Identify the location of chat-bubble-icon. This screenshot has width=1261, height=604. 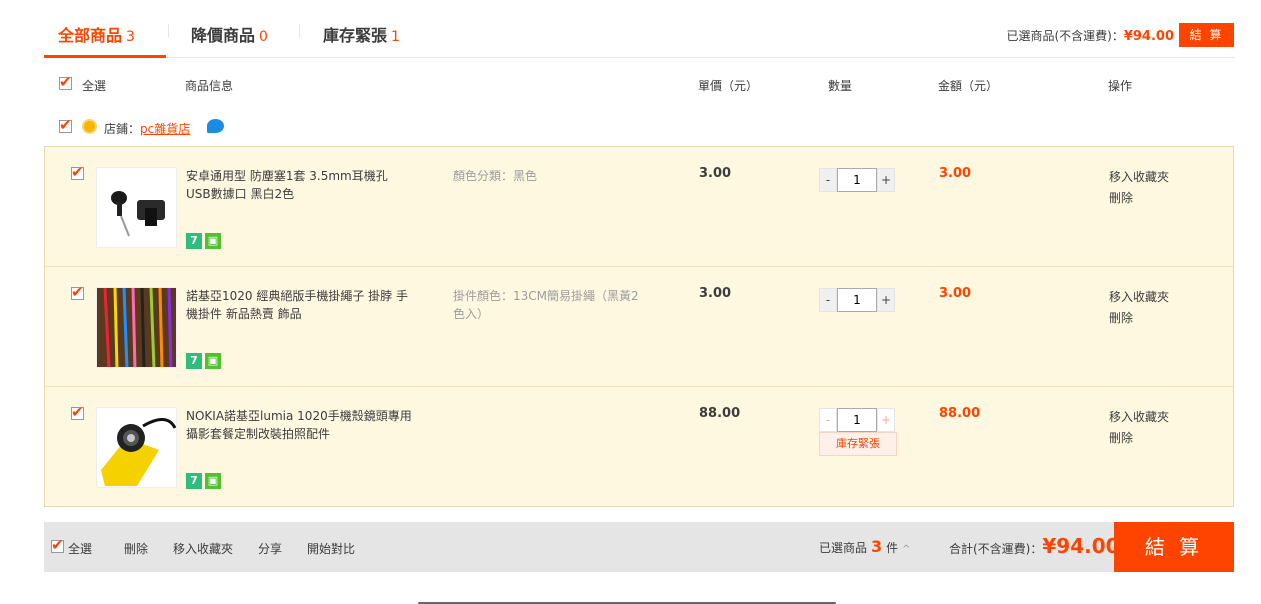
(215, 126).